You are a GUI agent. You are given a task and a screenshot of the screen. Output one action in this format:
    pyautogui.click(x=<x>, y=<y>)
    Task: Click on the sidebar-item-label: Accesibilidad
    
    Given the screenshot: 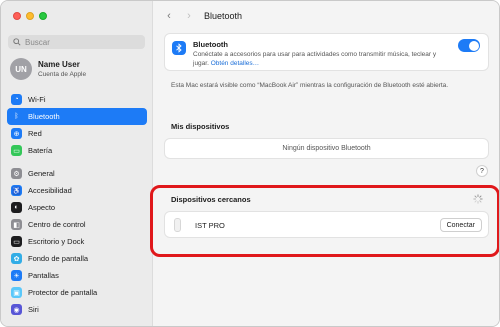 What is the action you would take?
    pyautogui.click(x=50, y=190)
    